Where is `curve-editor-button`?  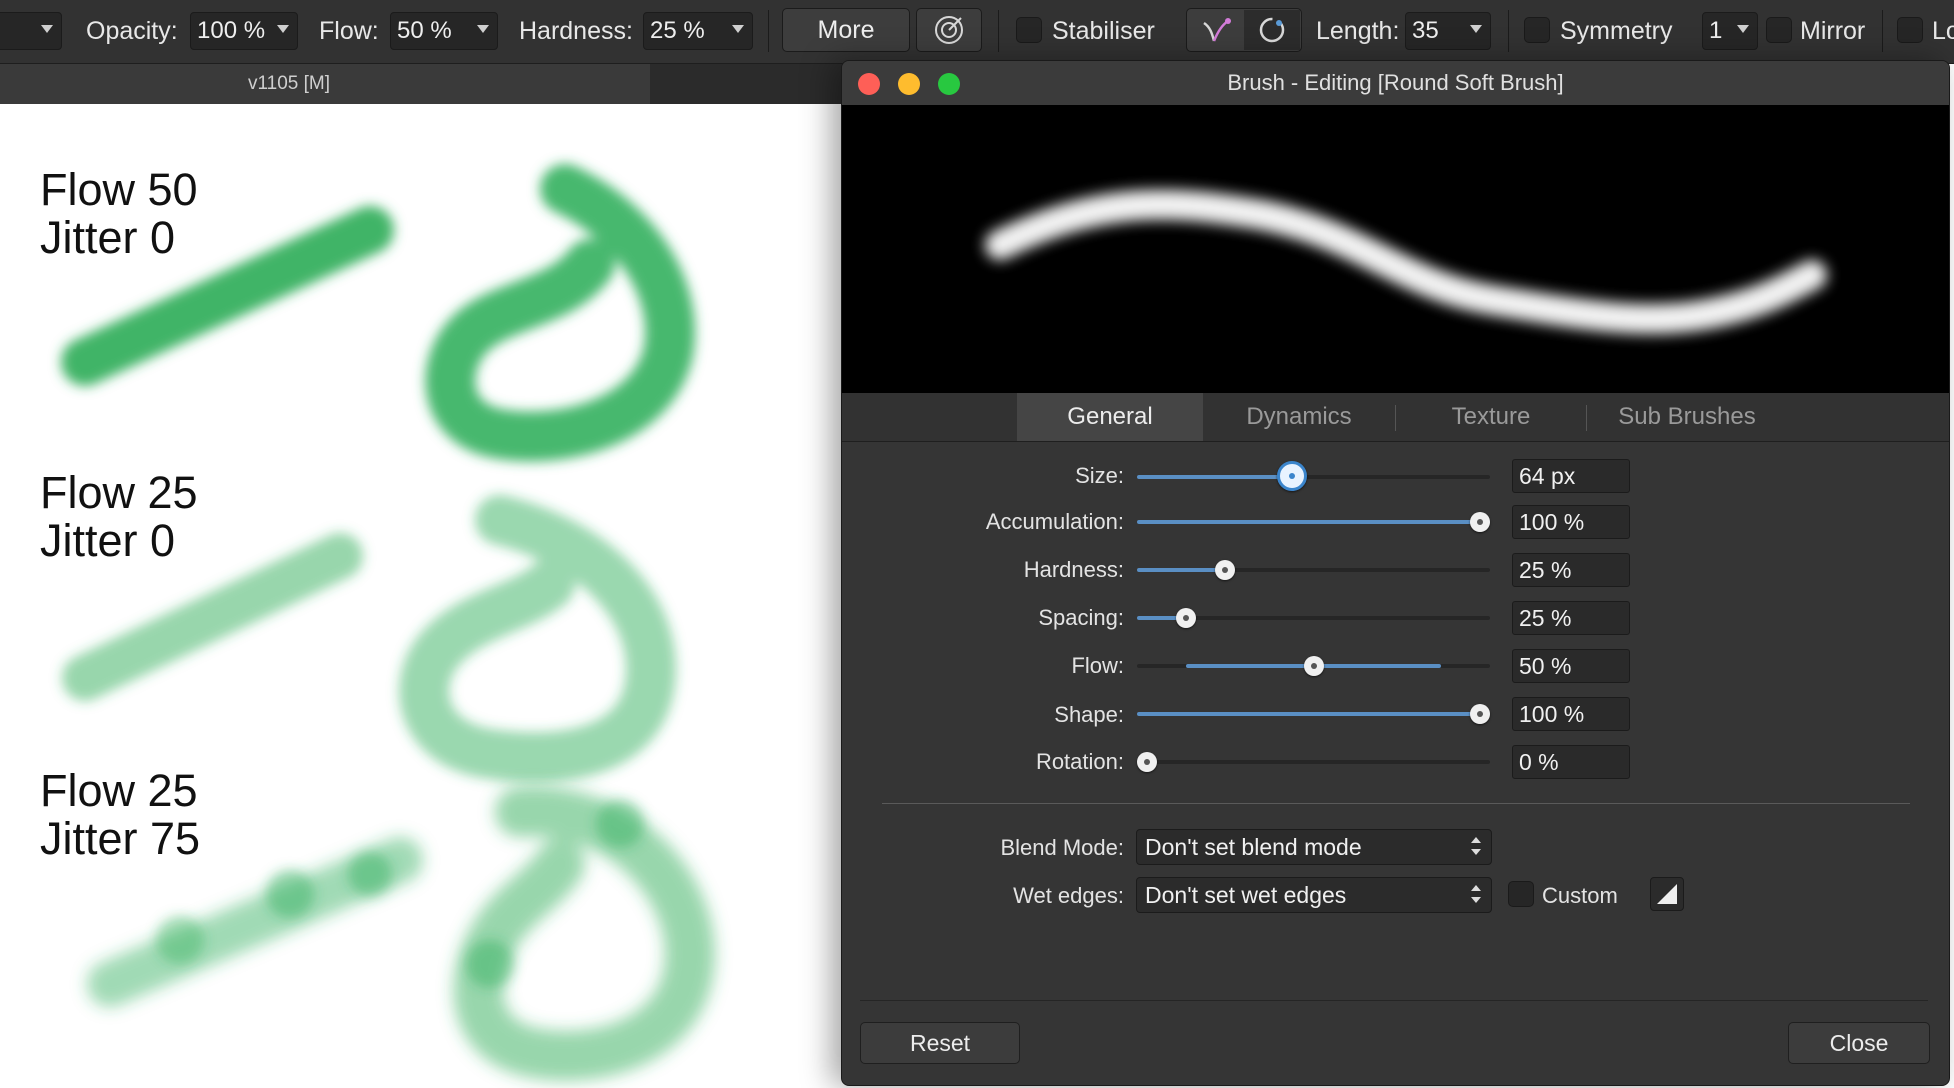 curve-editor-button is located at coordinates (1667, 894).